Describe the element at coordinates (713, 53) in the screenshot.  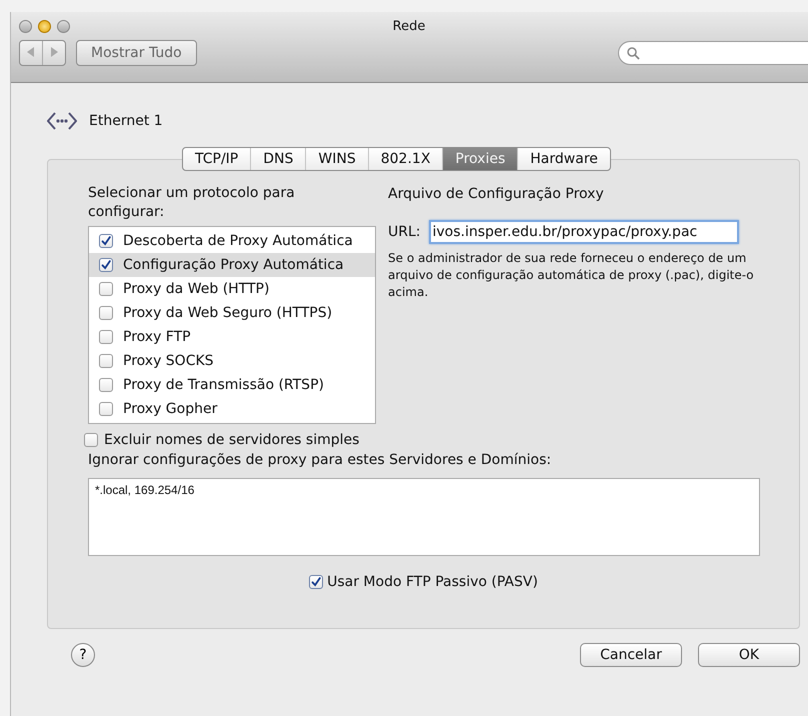
I see `search-field` at that location.